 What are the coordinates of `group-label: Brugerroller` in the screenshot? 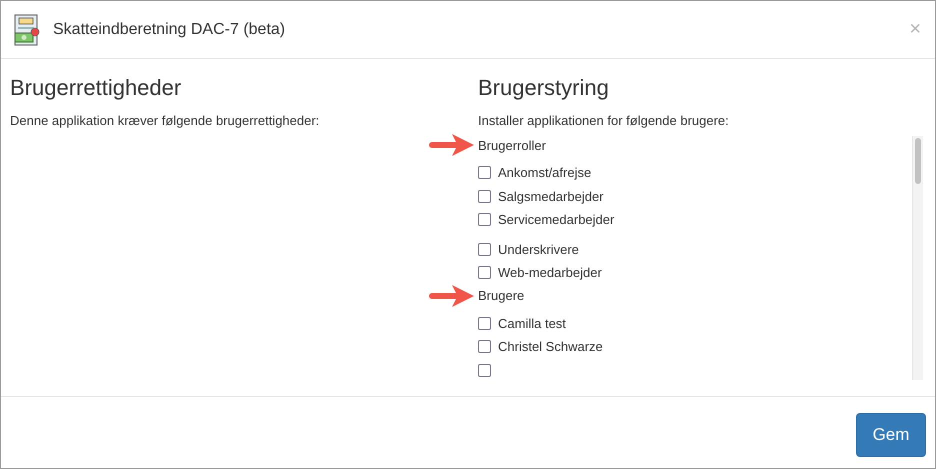 It's located at (512, 145).